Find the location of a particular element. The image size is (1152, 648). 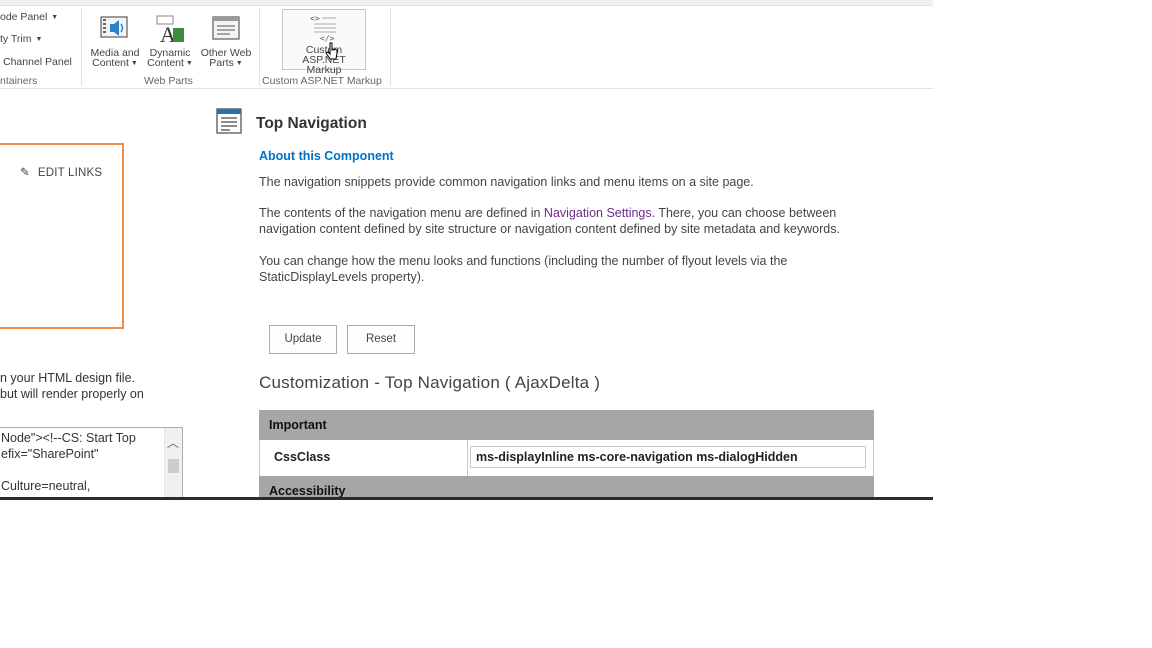

ribbon-item-security-trim: ty Trim ▼ is located at coordinates (21, 39).